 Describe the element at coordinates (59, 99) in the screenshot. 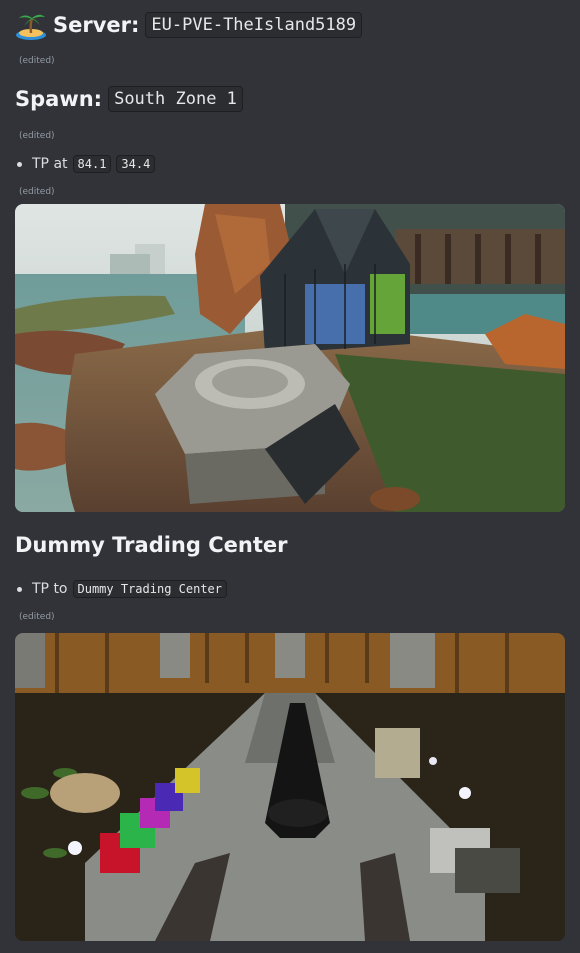

I see `spawn-label: Spawn:` at that location.